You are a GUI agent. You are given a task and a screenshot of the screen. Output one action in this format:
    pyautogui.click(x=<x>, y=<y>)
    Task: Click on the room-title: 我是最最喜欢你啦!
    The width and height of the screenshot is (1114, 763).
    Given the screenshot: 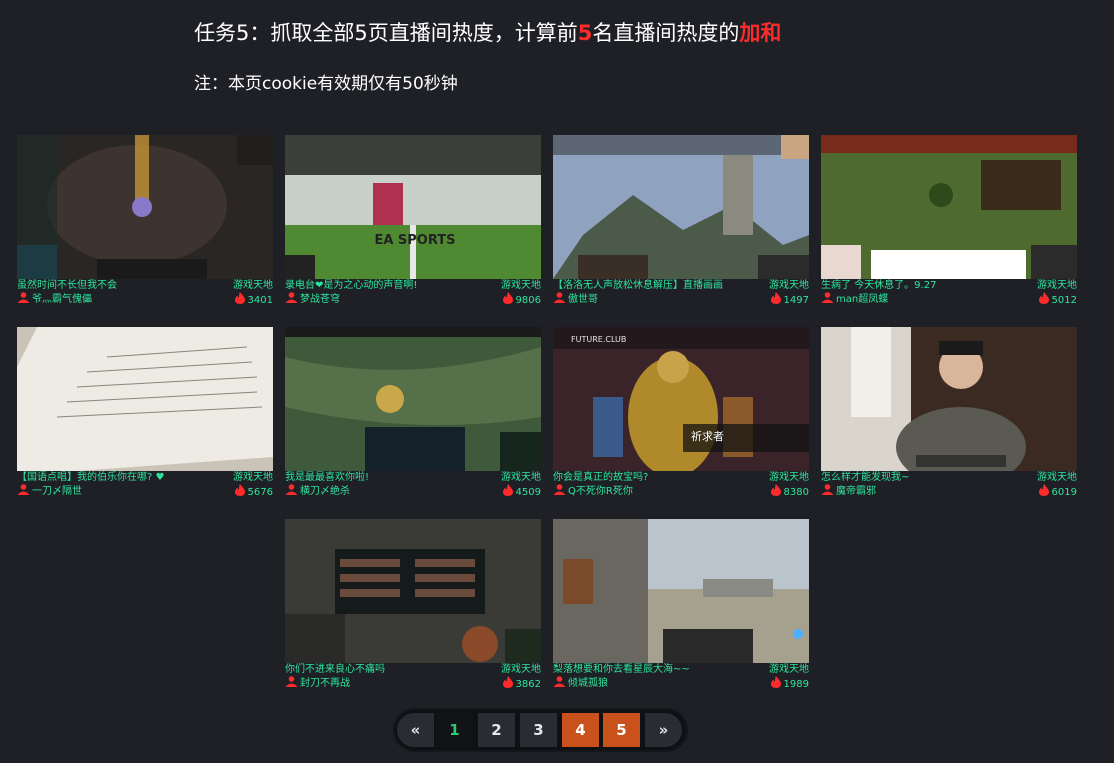 What is the action you would take?
    pyautogui.click(x=387, y=477)
    